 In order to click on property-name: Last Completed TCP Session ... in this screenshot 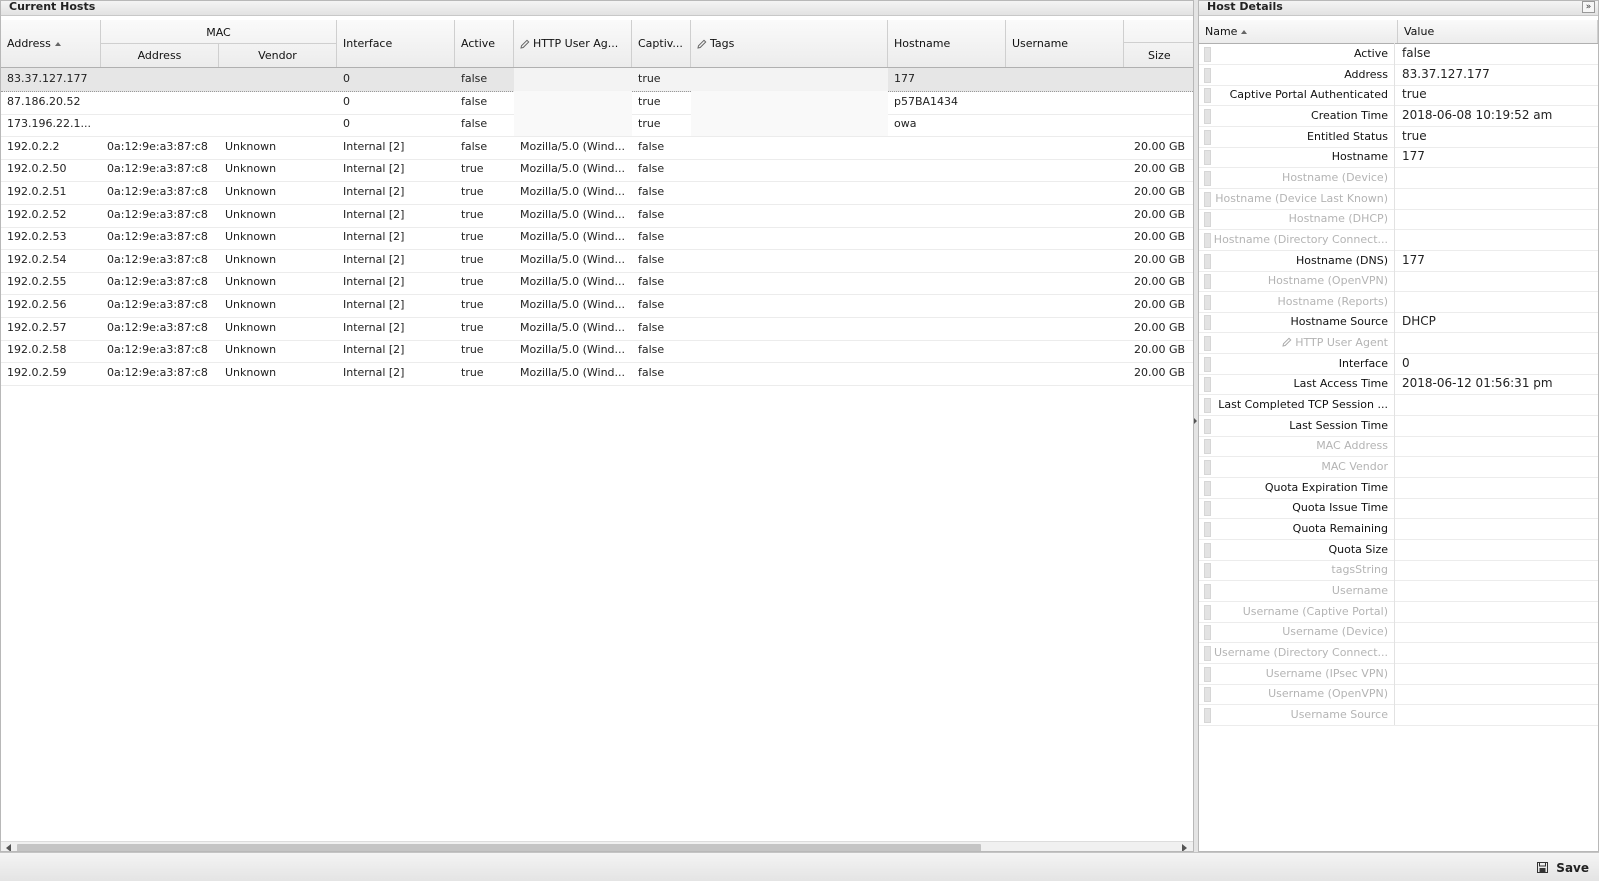, I will do `click(1304, 405)`.